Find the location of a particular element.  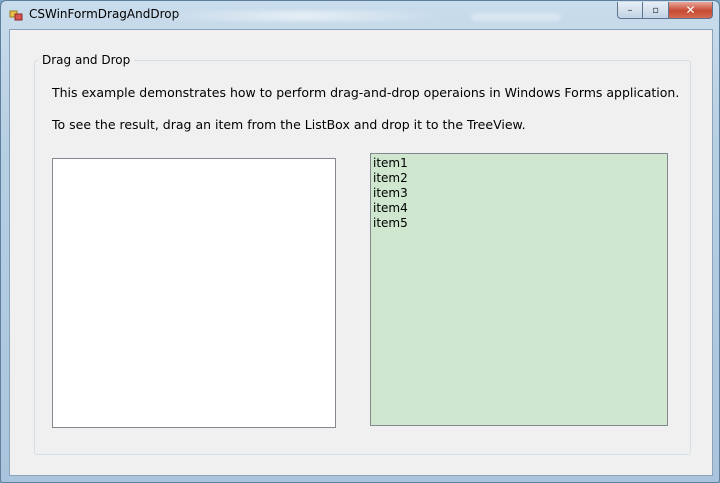

minimize-icon: – is located at coordinates (630, 10).